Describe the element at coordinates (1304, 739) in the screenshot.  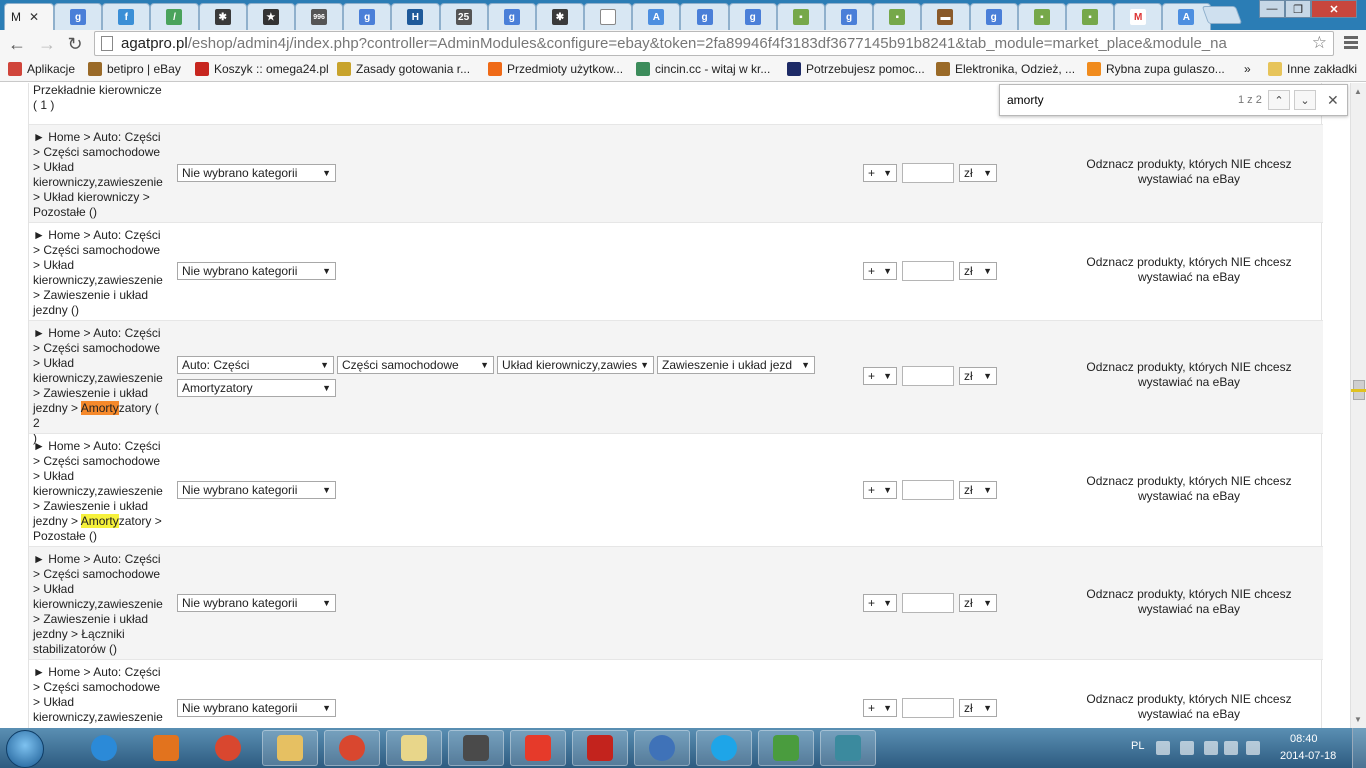
I see `clock-time: 08:40` at that location.